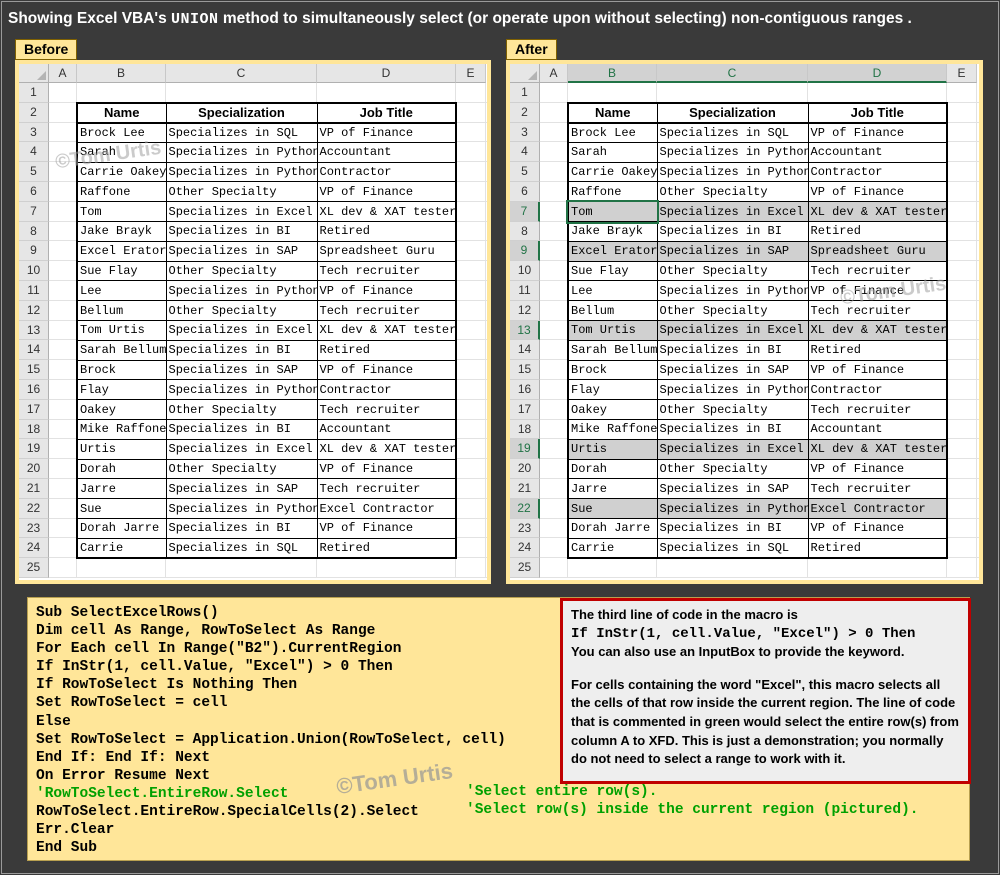 The height and width of the screenshot is (875, 1000). Describe the element at coordinates (241, 132) in the screenshot. I see `before-table-cell: Specializes in SQL` at that location.